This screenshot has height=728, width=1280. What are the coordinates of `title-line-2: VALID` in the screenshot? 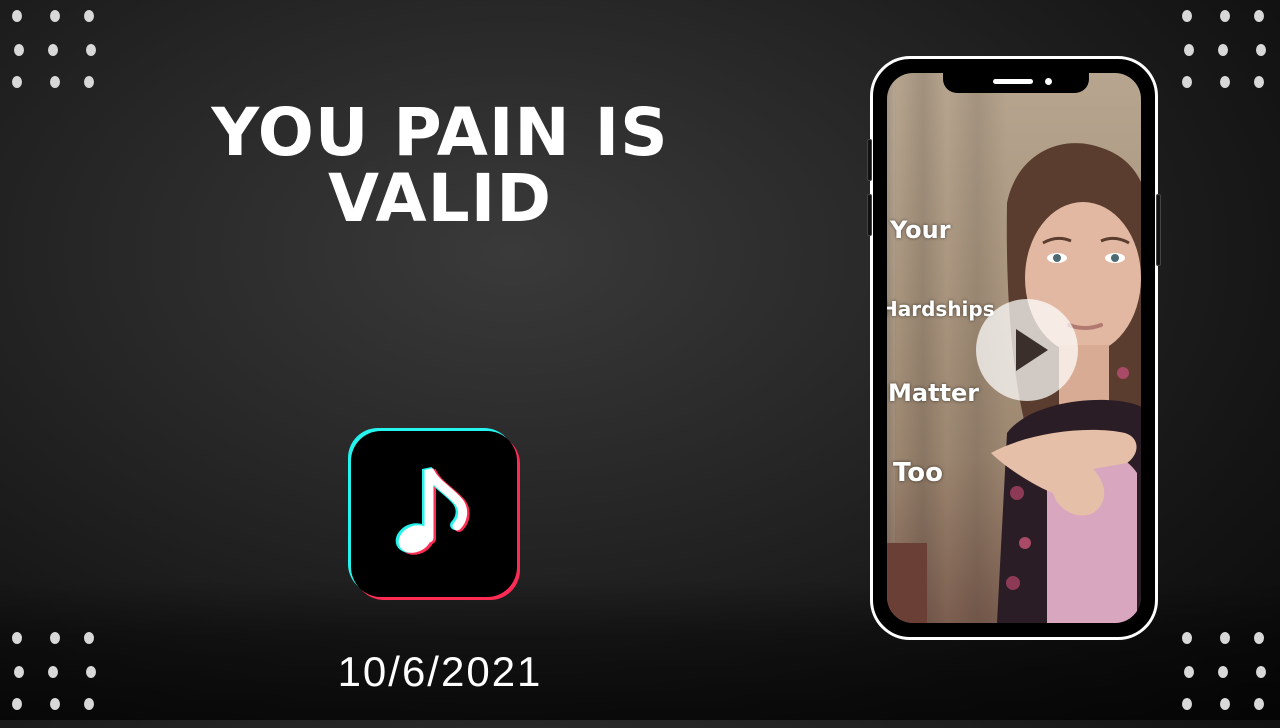 It's located at (440, 198).